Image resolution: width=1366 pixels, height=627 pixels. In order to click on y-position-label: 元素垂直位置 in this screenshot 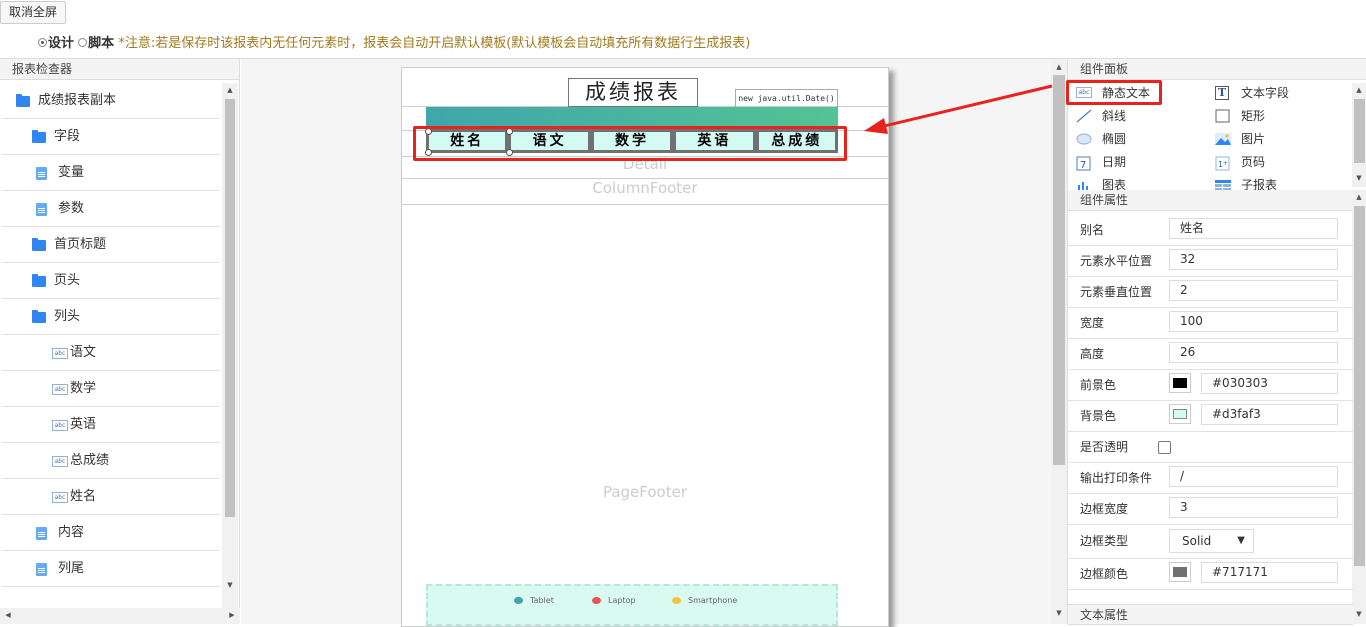, I will do `click(1116, 292)`.